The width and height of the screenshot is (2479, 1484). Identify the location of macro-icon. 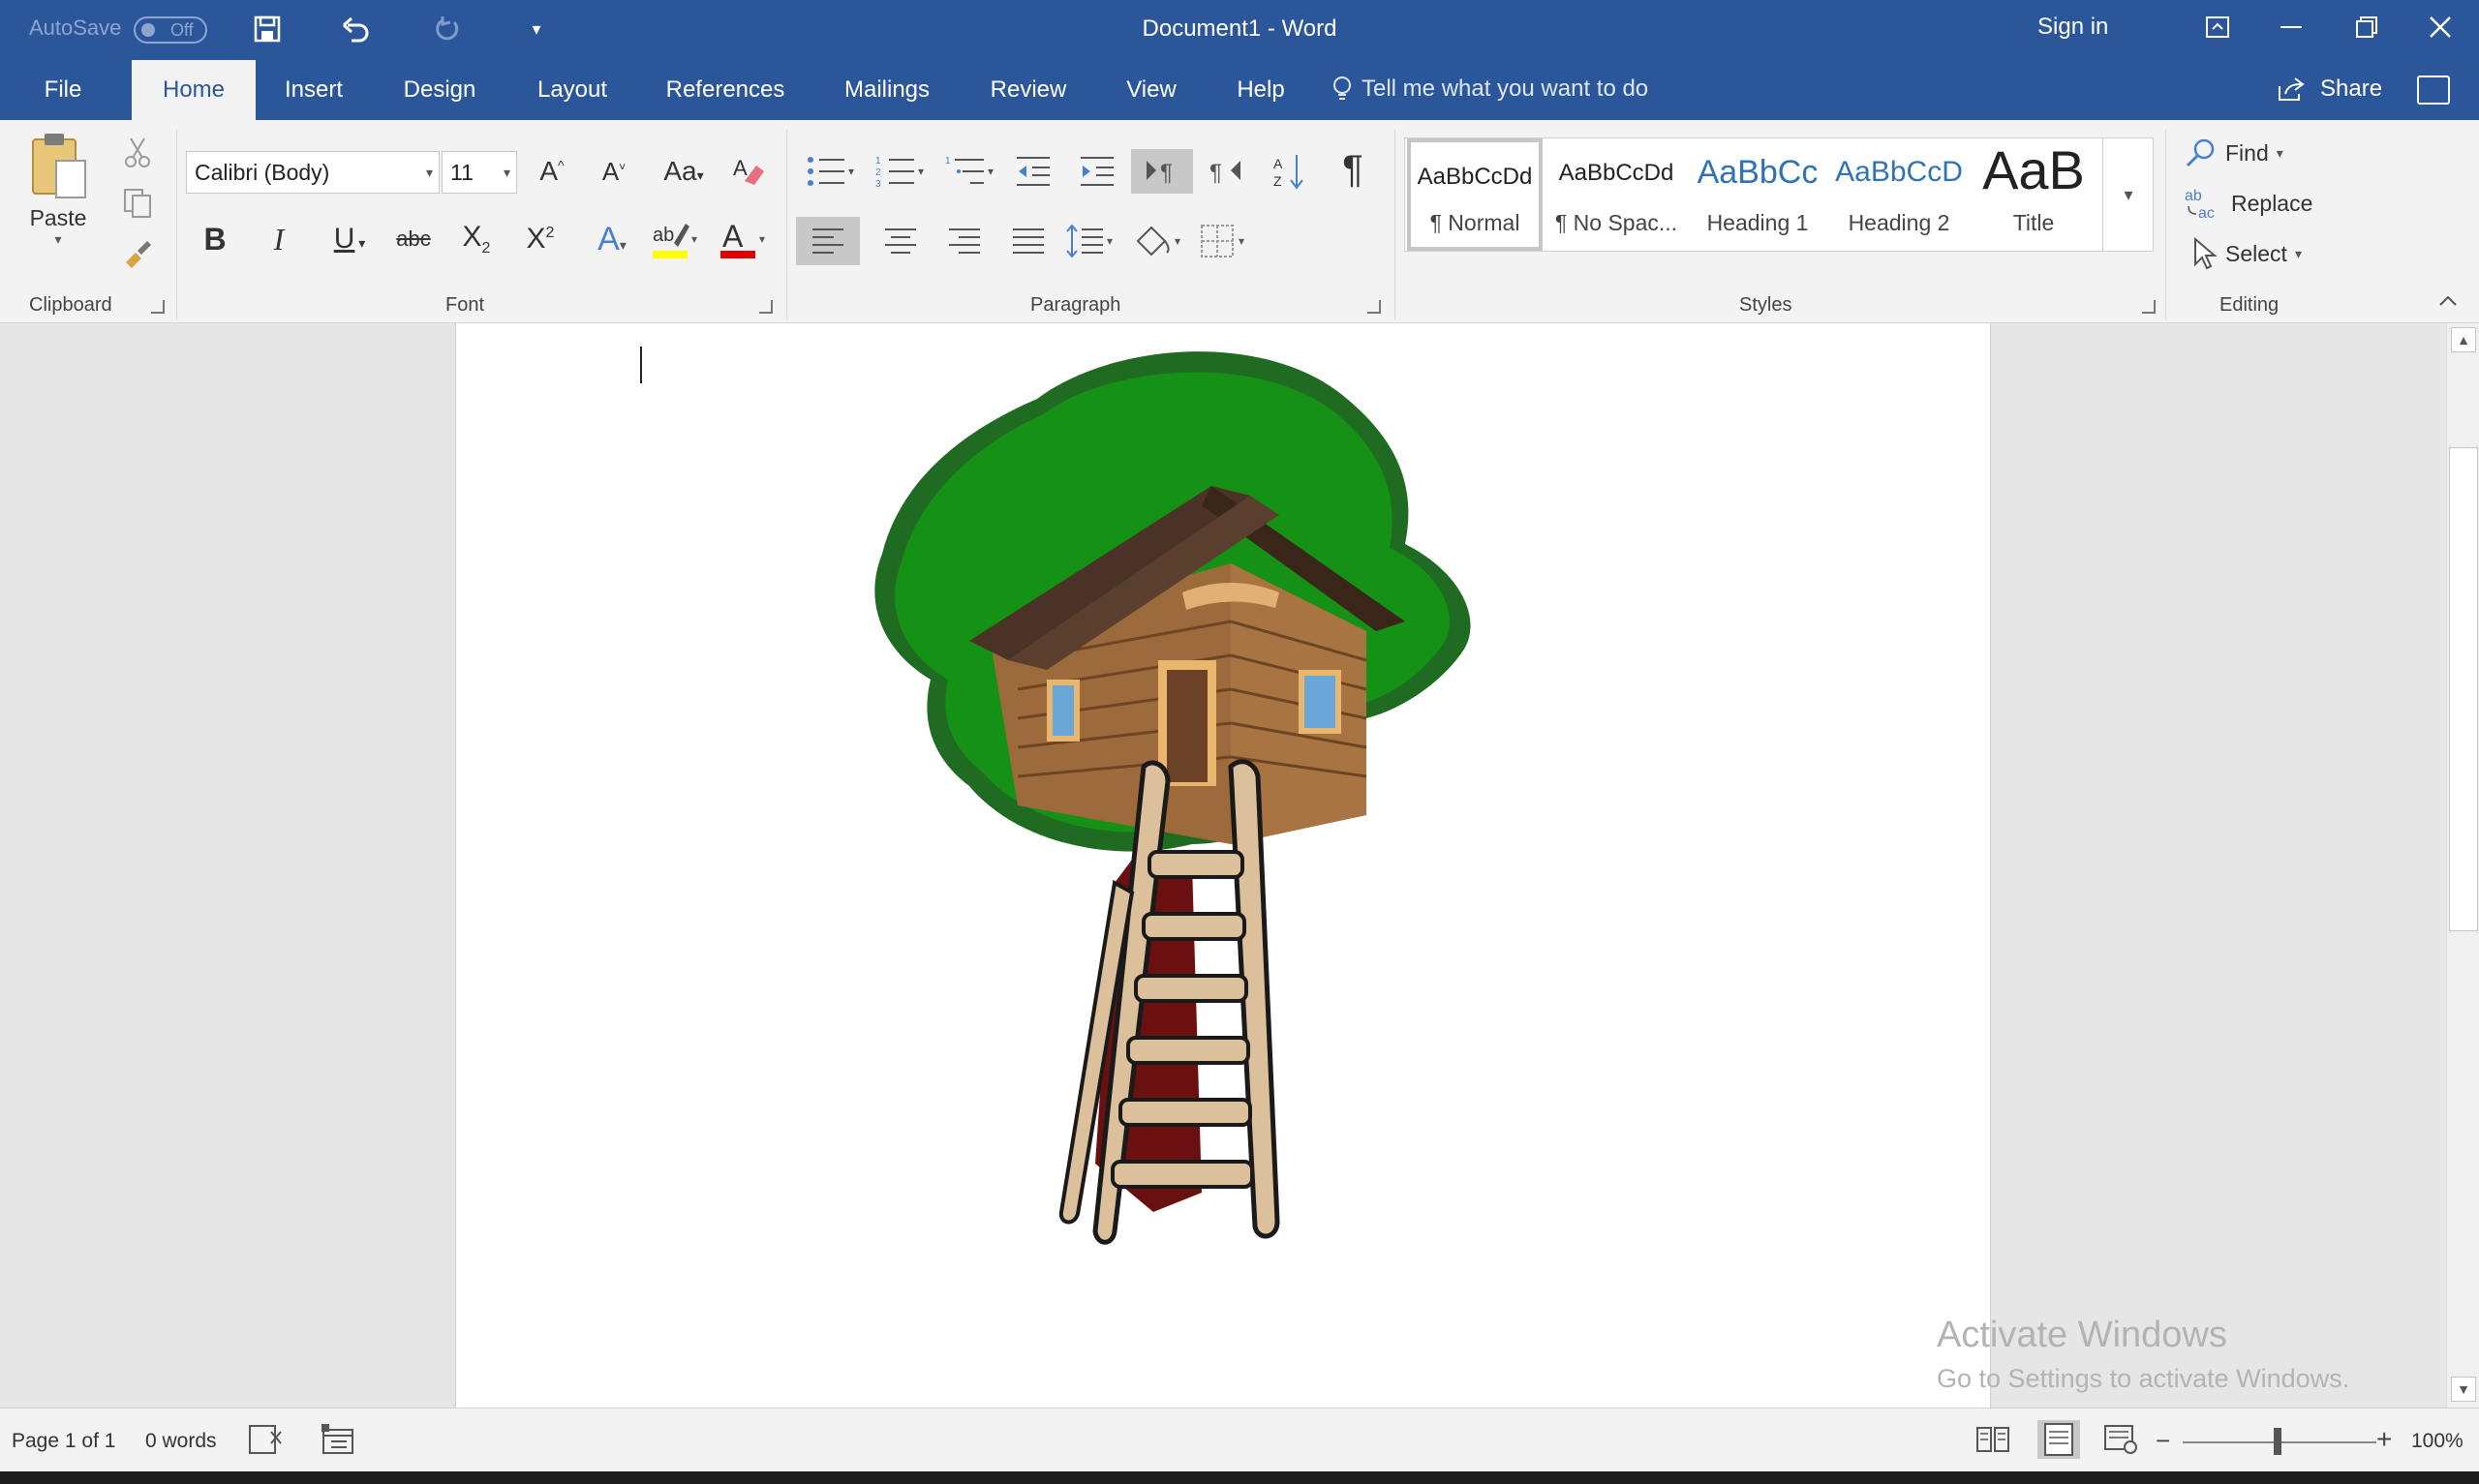
(337, 1439).